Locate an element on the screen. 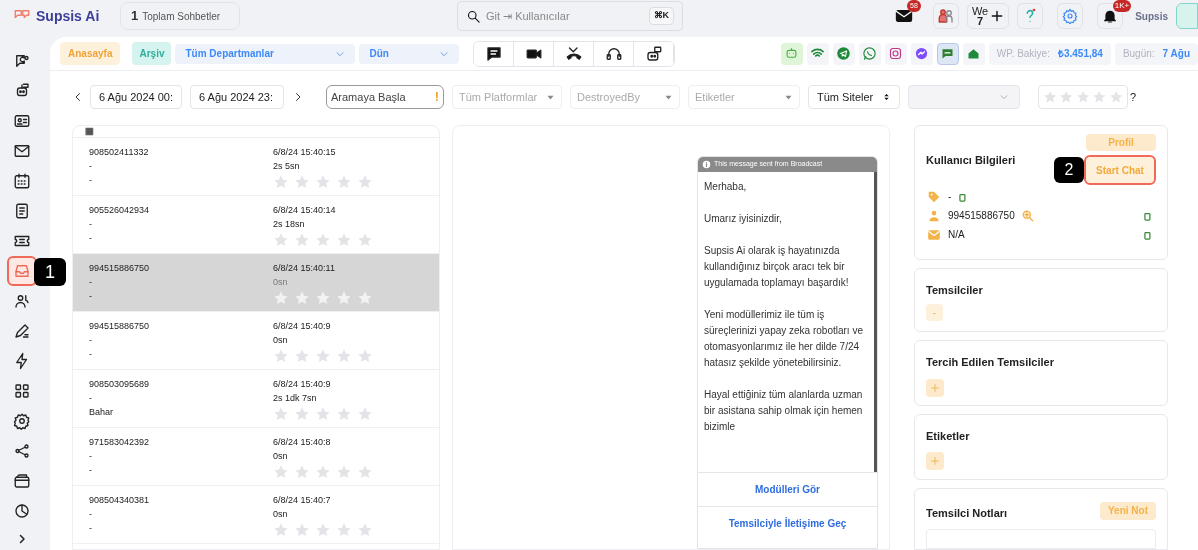 This screenshot has width=1198, height=550. zoom-in-icon is located at coordinates (1027, 215).